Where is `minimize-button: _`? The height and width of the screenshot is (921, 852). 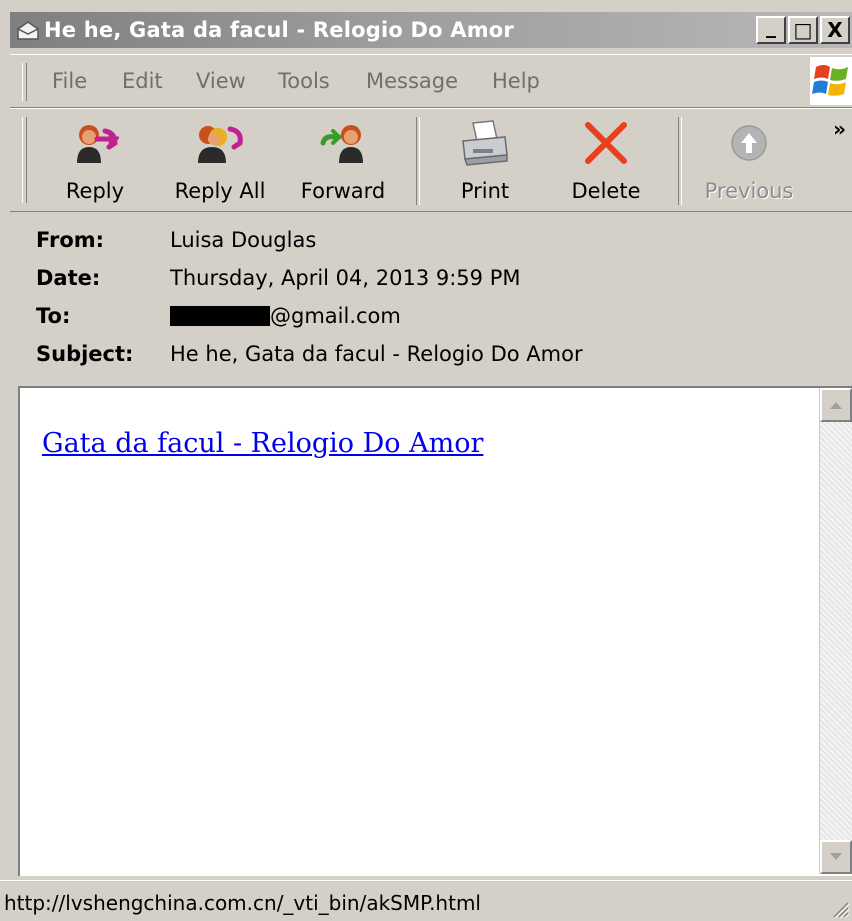
minimize-button: _ is located at coordinates (771, 29).